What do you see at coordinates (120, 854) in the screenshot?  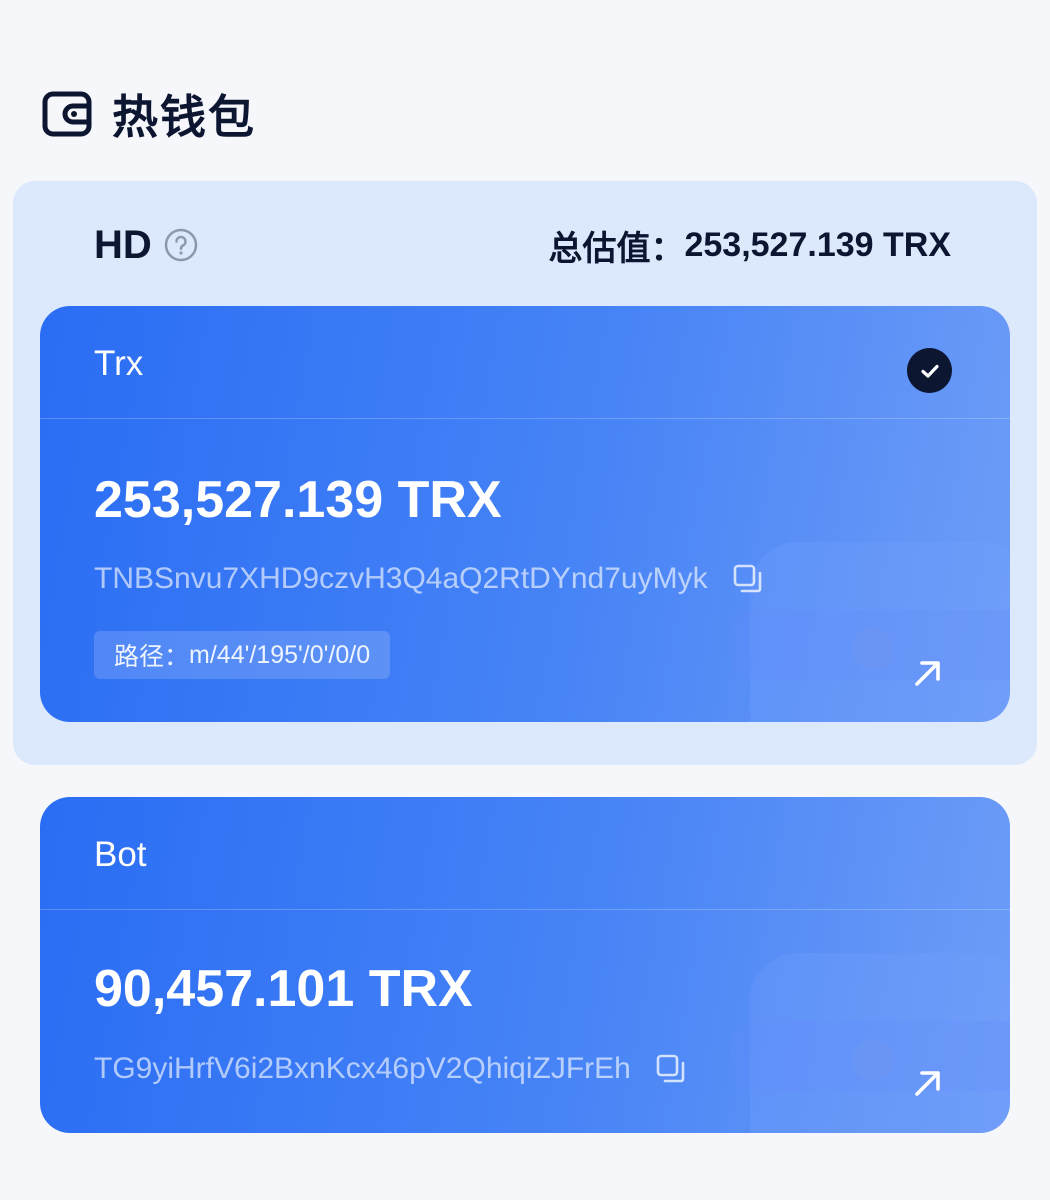 I see `account-name: Bot` at bounding box center [120, 854].